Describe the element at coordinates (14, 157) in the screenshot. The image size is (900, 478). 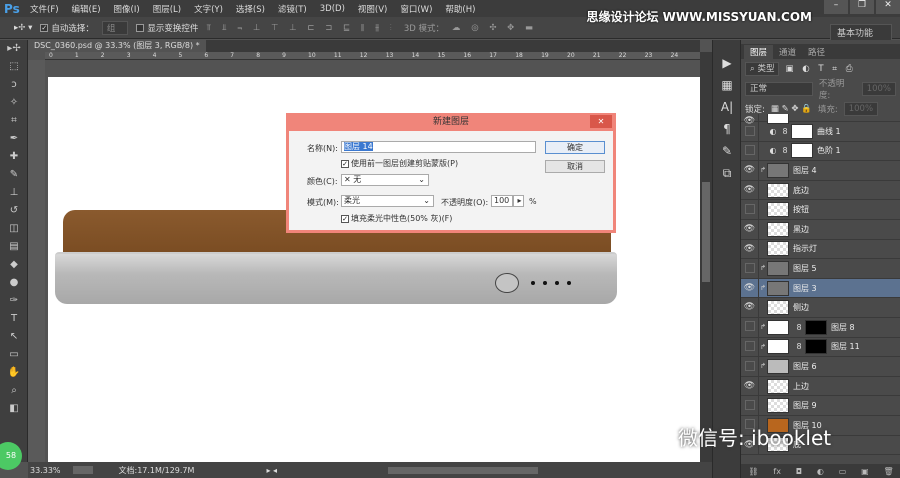
I see `healing-tool-icon: ✚` at that location.